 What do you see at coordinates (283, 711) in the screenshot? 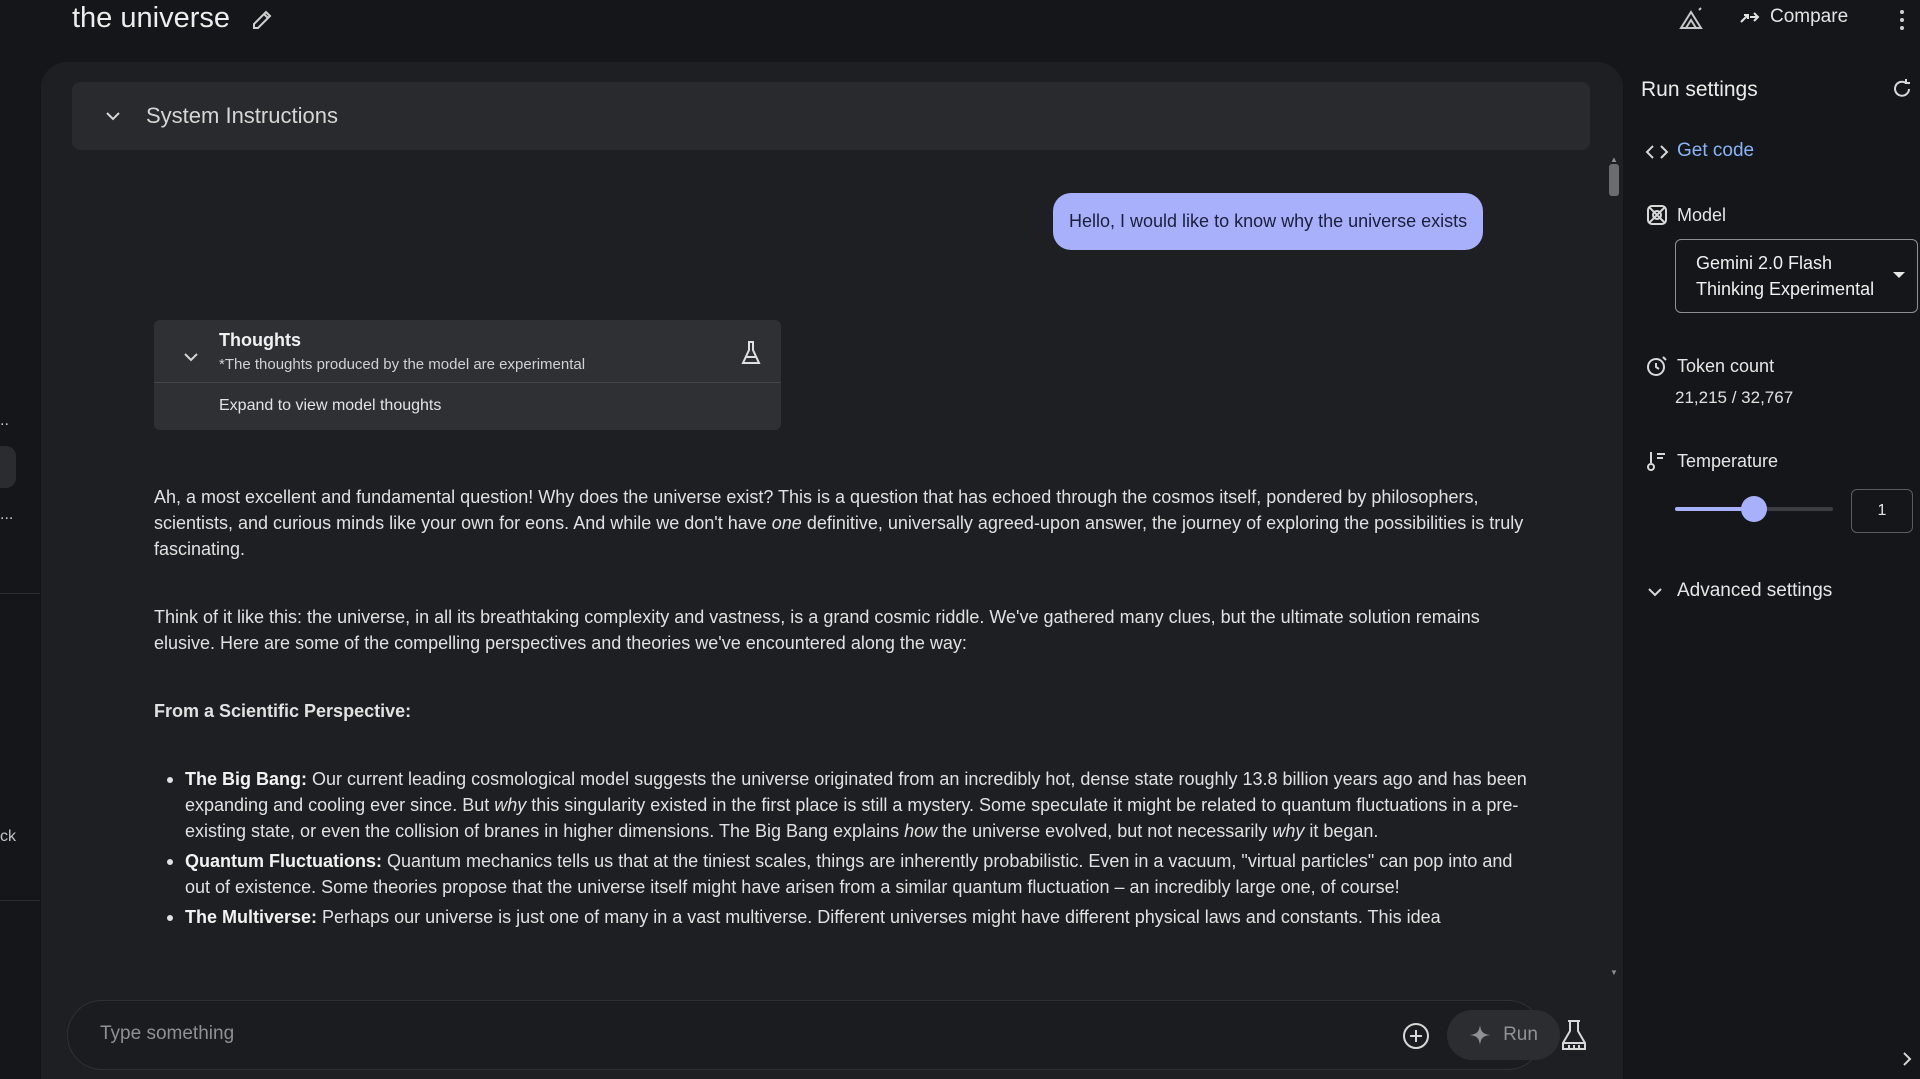
I see `response-heading: From a Scientific Perspective:` at bounding box center [283, 711].